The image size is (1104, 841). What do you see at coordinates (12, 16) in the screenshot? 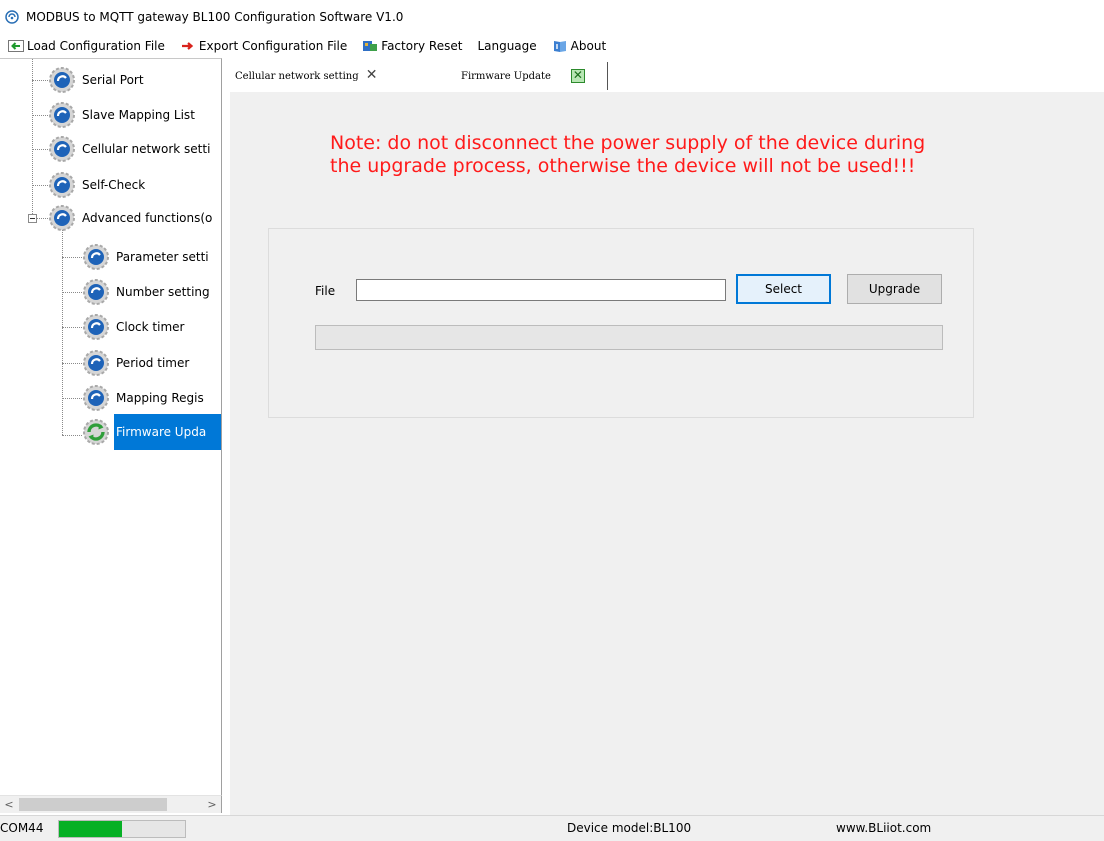
I see `app-icon` at bounding box center [12, 16].